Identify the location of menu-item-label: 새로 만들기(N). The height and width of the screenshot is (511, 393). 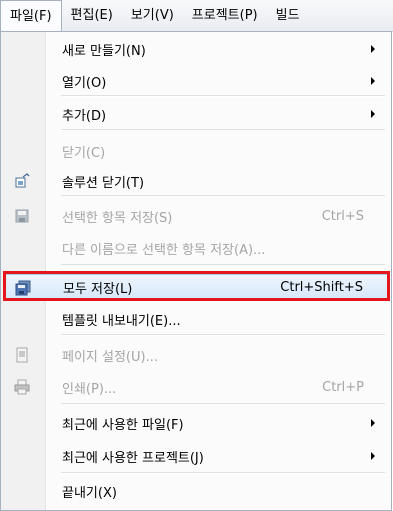
(104, 51).